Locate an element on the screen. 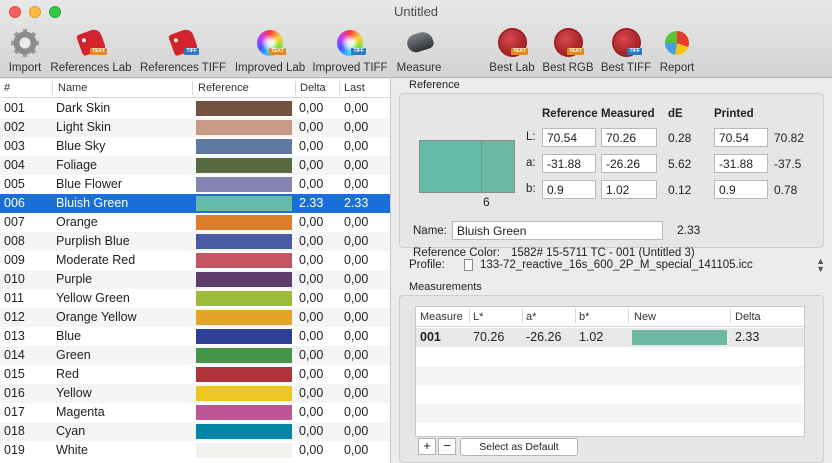 This screenshot has height=463, width=832. table-row: 006 Bluish Green 2.33 2.33 is located at coordinates (195, 203).